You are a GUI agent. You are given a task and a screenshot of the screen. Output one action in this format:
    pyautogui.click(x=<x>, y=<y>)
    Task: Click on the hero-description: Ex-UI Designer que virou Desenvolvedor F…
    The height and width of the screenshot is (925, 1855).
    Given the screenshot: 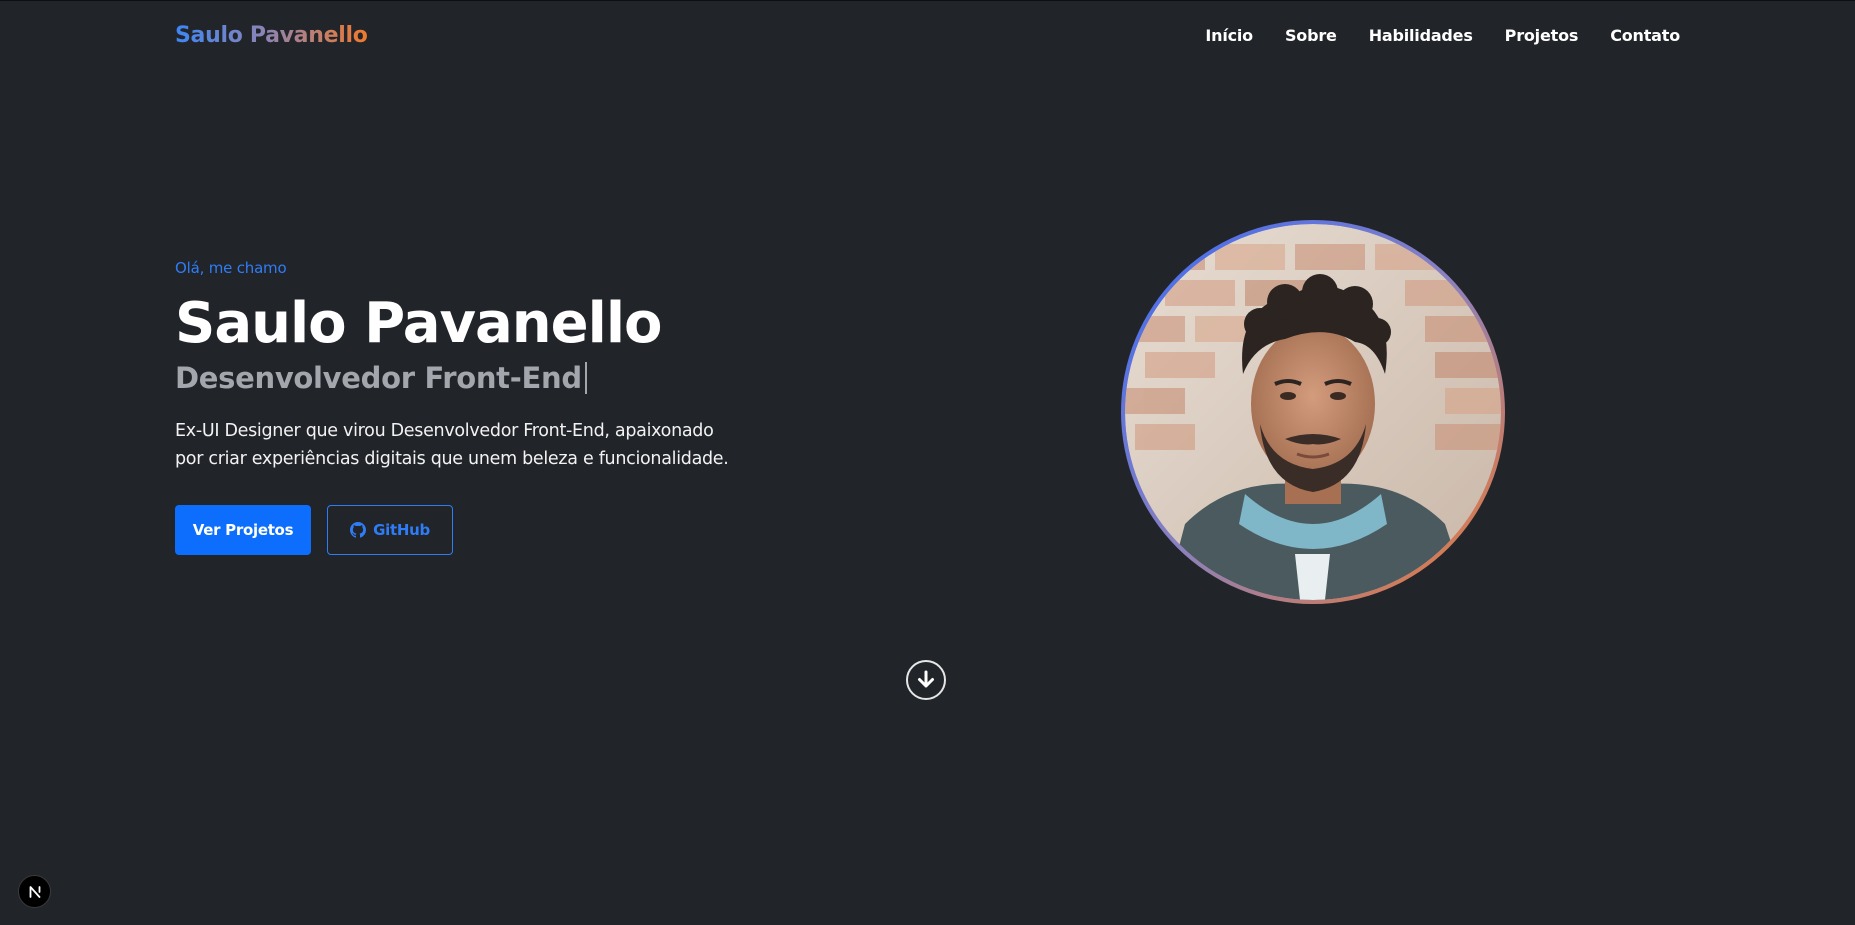 What is the action you would take?
    pyautogui.click(x=452, y=444)
    